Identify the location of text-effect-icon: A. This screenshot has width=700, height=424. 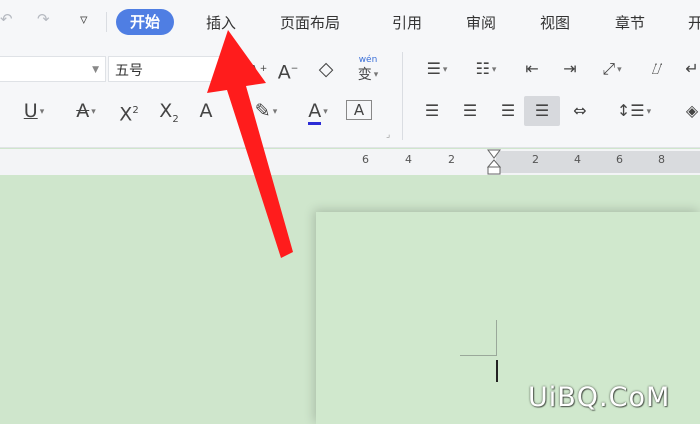
(206, 111).